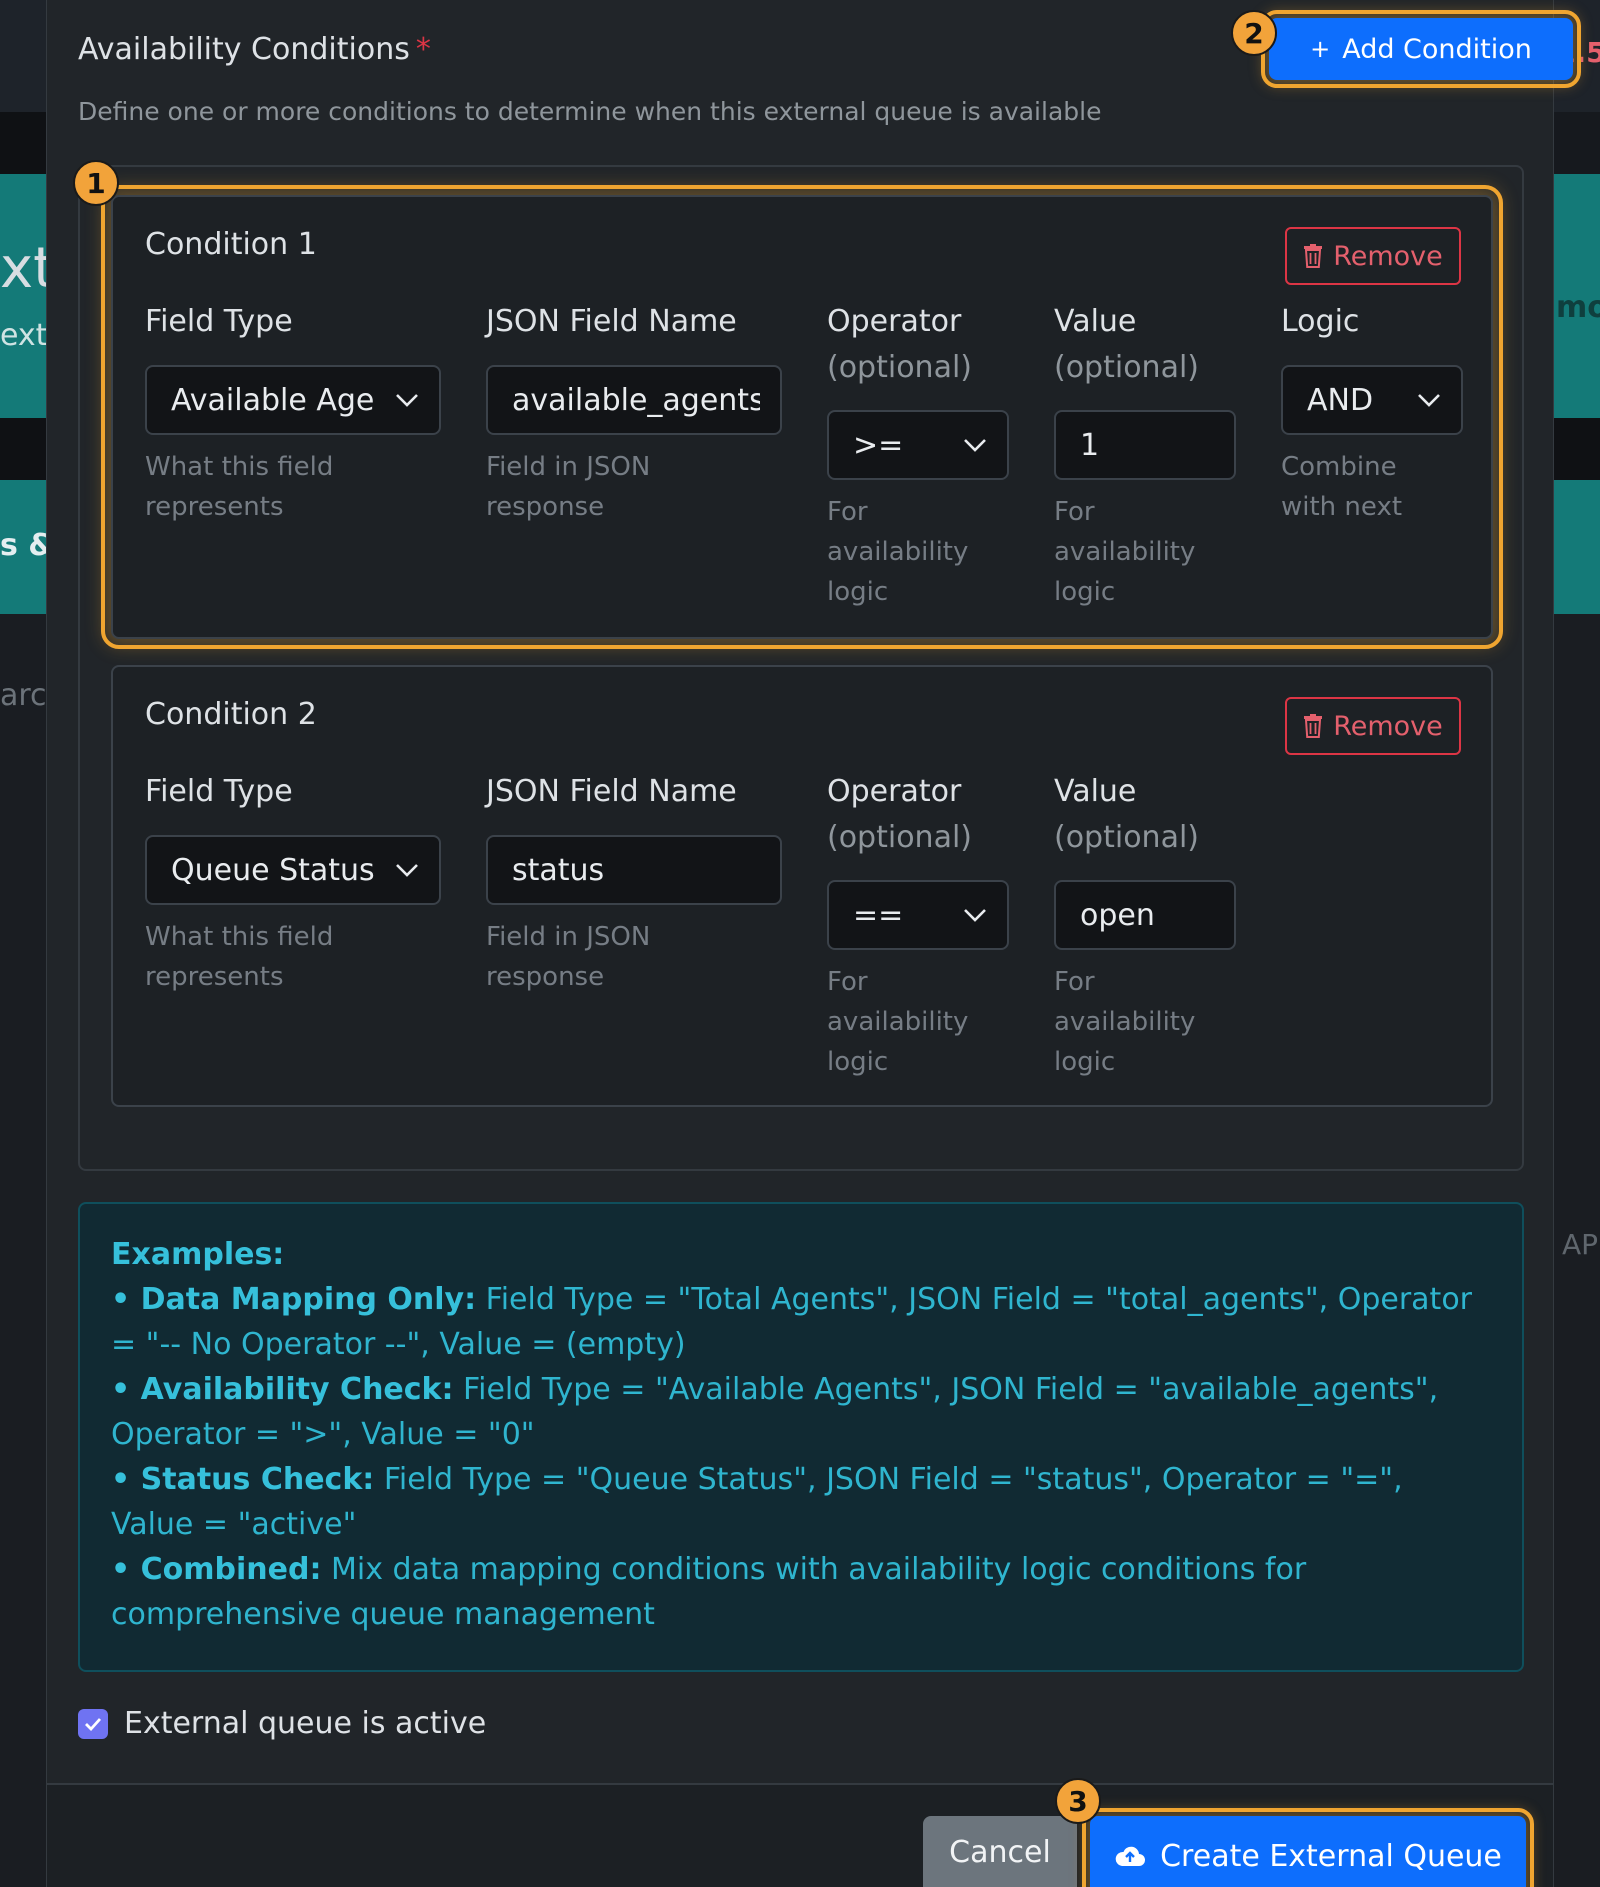 This screenshot has height=1887, width=1600. Describe the element at coordinates (293, 870) in the screenshot. I see `field-type-select: Queue Status` at that location.